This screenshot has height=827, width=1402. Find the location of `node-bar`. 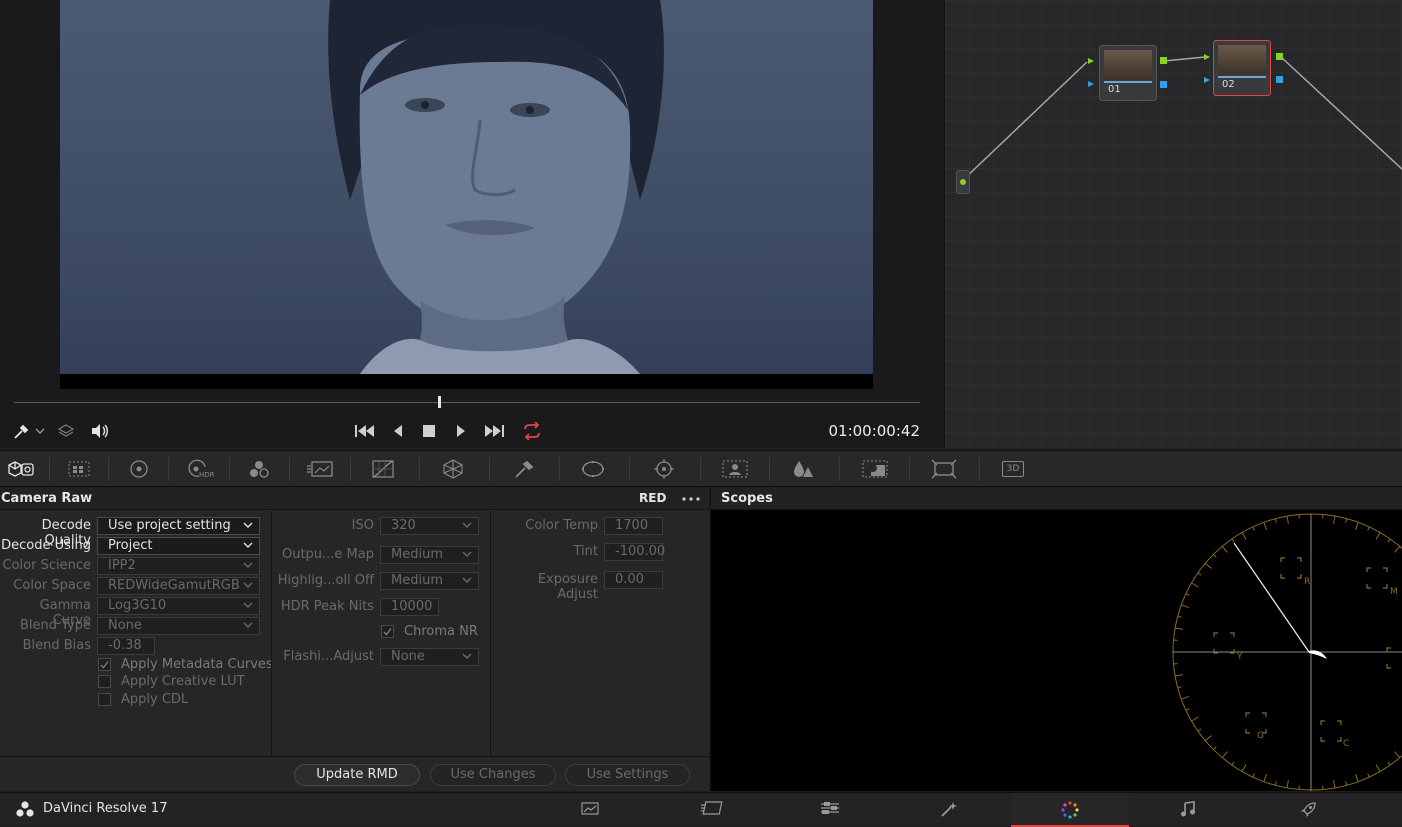

node-bar is located at coordinates (1242, 77).